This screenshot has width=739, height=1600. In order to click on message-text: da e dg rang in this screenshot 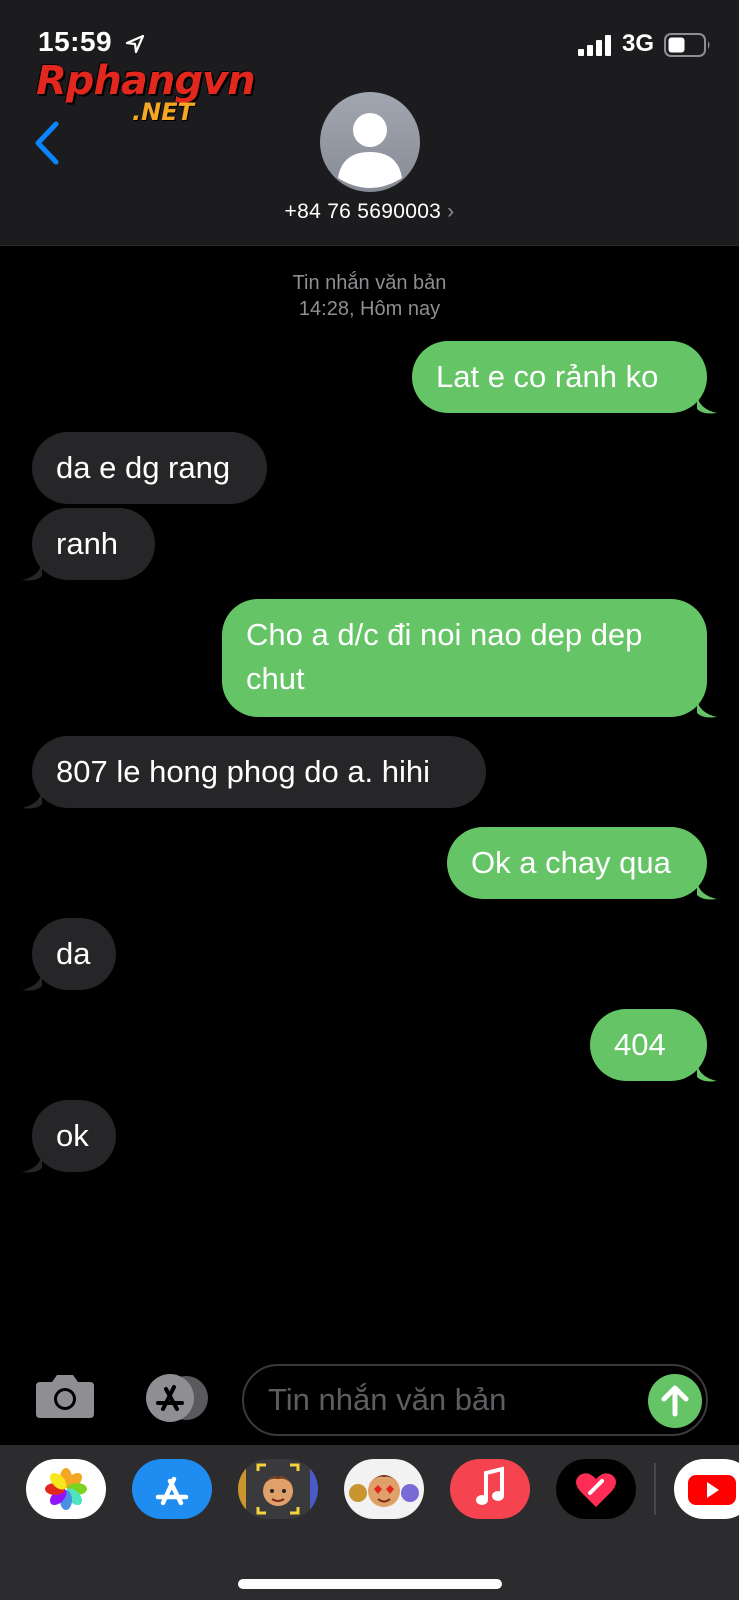, I will do `click(143, 467)`.